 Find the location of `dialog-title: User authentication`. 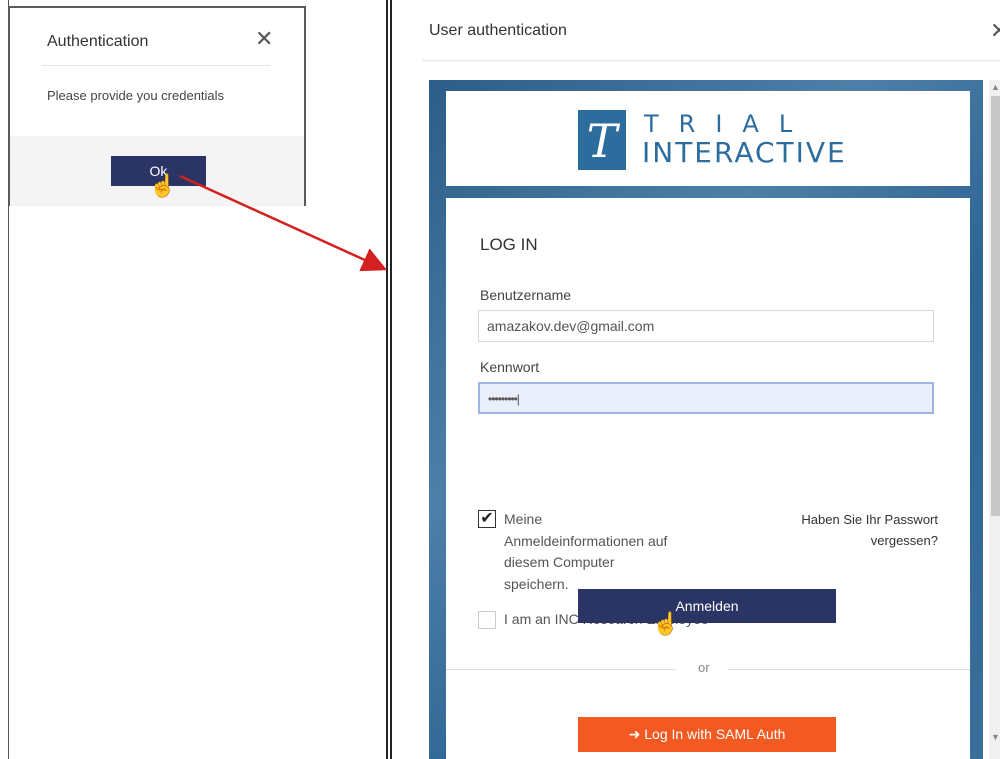

dialog-title: User authentication is located at coordinates (498, 30).